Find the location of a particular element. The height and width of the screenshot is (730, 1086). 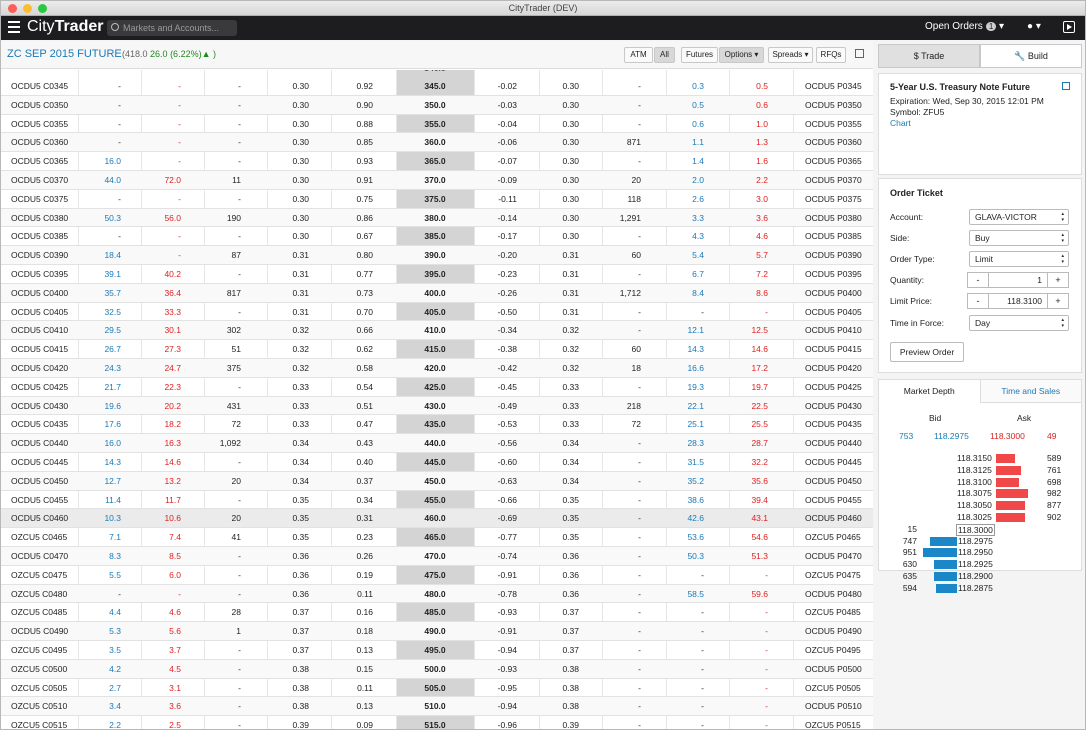

call-ask-cell: 27.3 is located at coordinates (161, 349).